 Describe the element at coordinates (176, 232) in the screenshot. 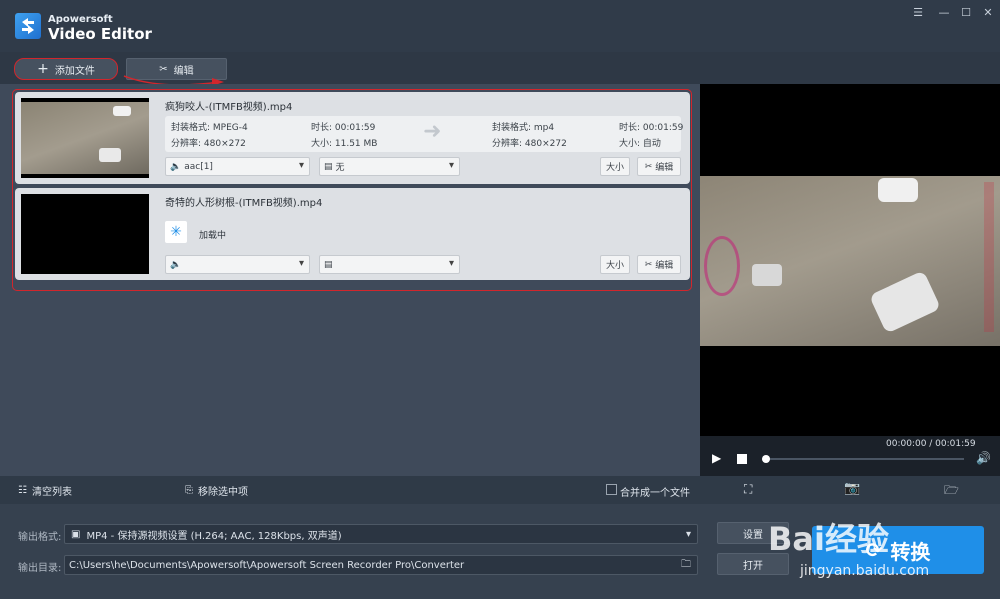

I see `loading-spinner-icon: ✳` at that location.